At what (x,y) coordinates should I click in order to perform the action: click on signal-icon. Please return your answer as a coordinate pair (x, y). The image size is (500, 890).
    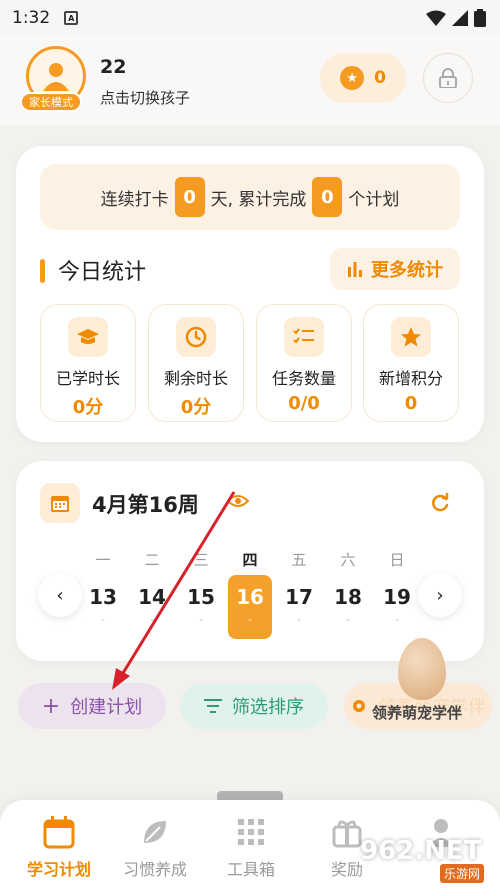
    Looking at the image, I should click on (460, 18).